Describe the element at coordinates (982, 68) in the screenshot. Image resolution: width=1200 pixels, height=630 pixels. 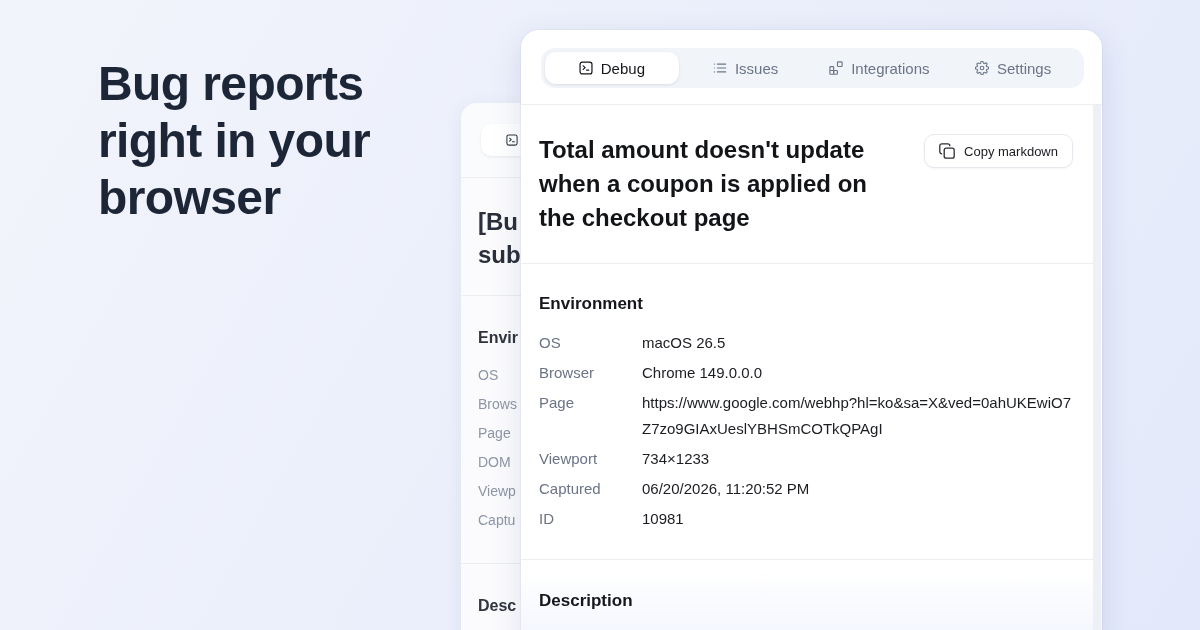
I see `settings-icon` at that location.